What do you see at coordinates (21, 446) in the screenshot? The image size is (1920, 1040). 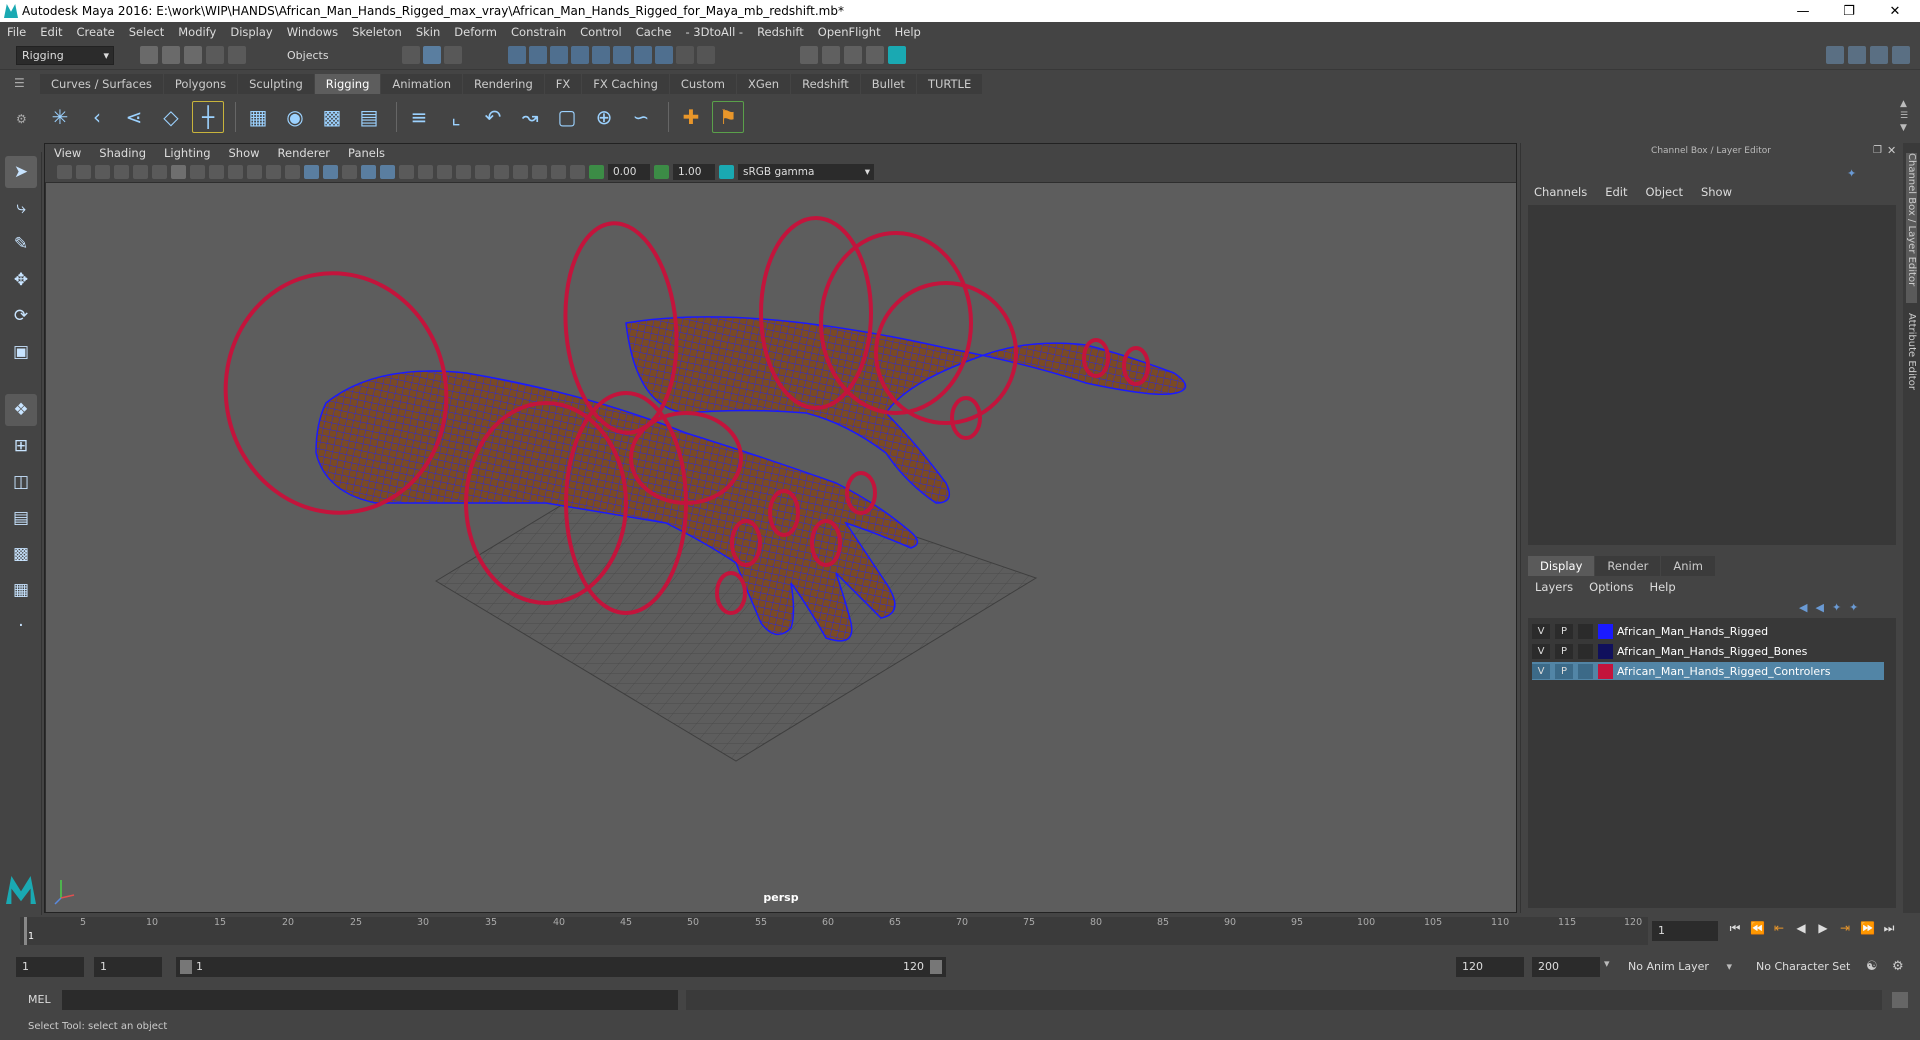 I see `four-view-layout-icon: ⊞` at bounding box center [21, 446].